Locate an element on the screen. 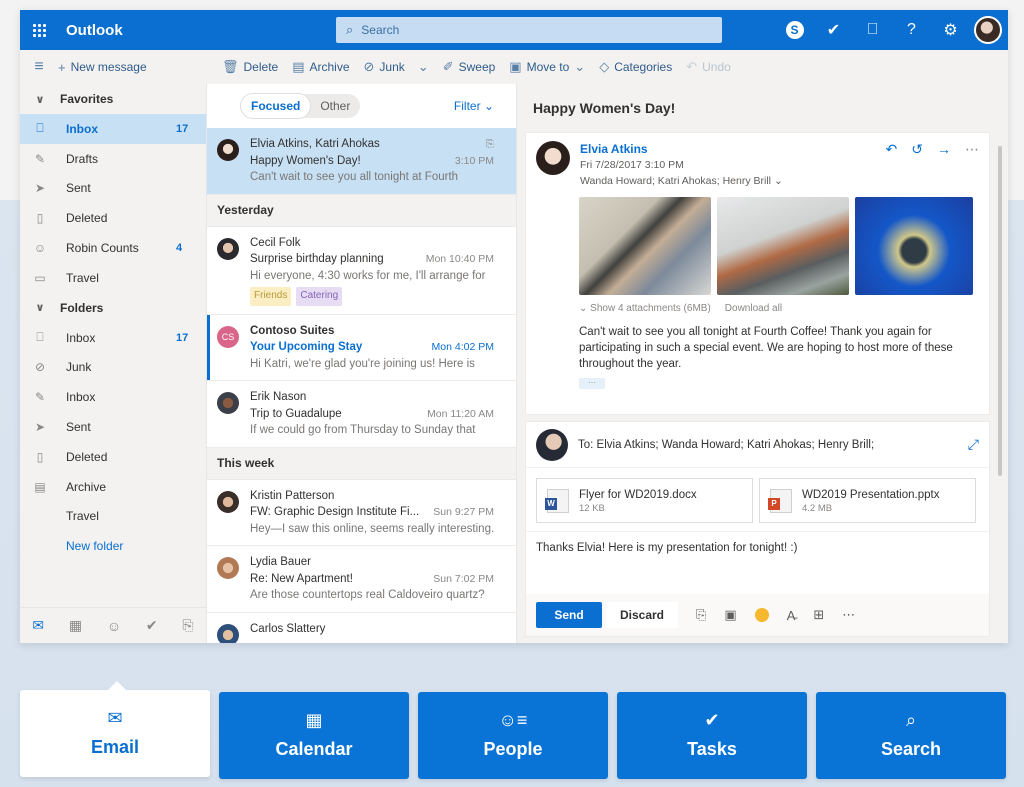 The image size is (1024, 787). folders-header: ∨ Folders is located at coordinates (113, 308).